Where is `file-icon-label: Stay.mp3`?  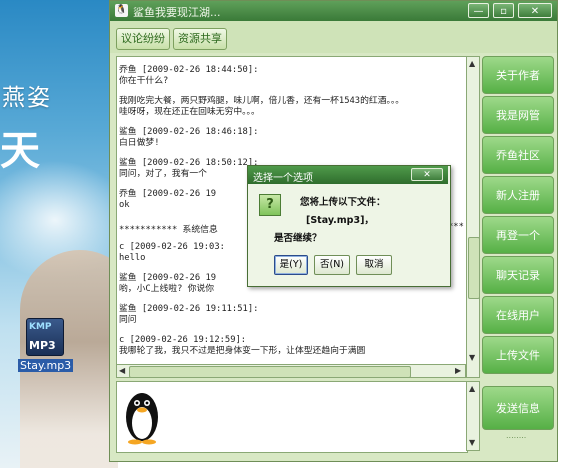 file-icon-label: Stay.mp3 is located at coordinates (46, 365).